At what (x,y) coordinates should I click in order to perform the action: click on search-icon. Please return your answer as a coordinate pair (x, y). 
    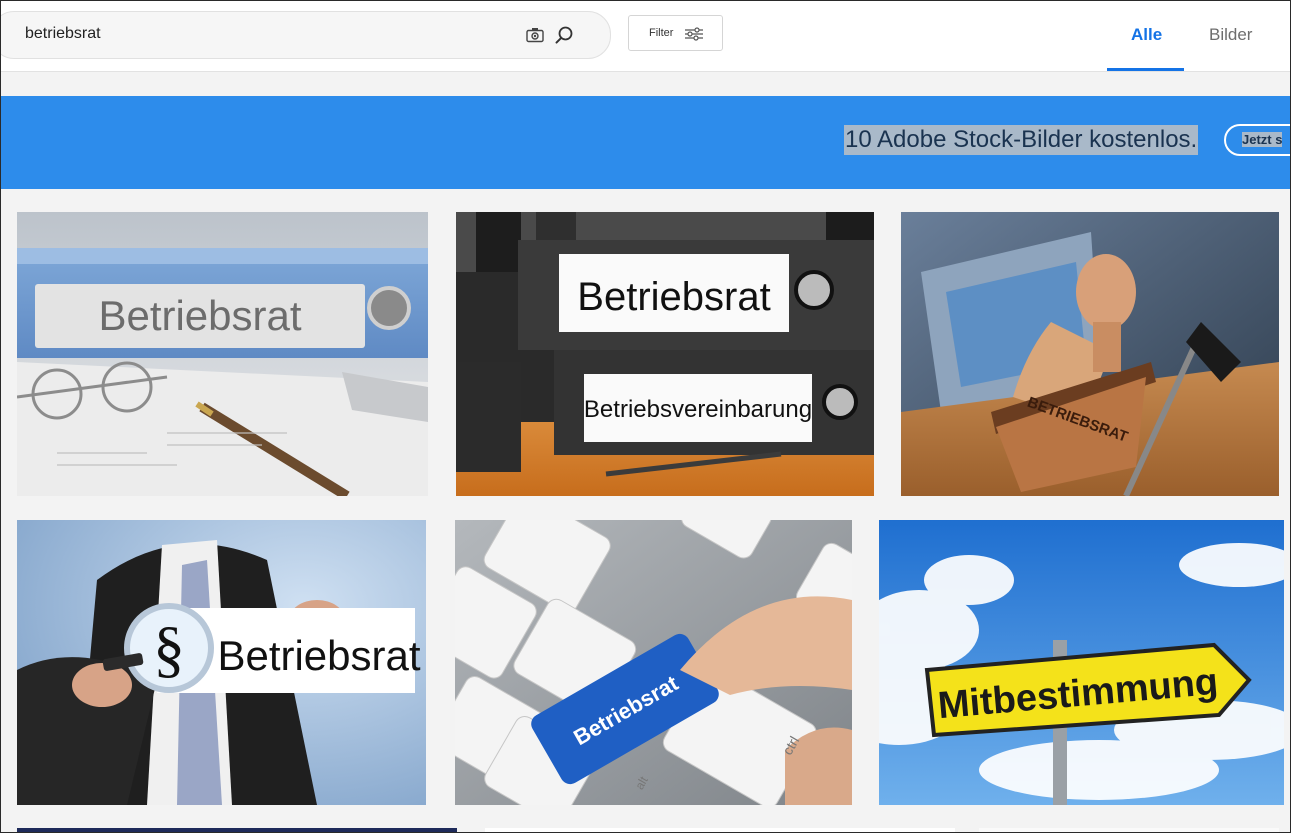
    Looking at the image, I should click on (564, 35).